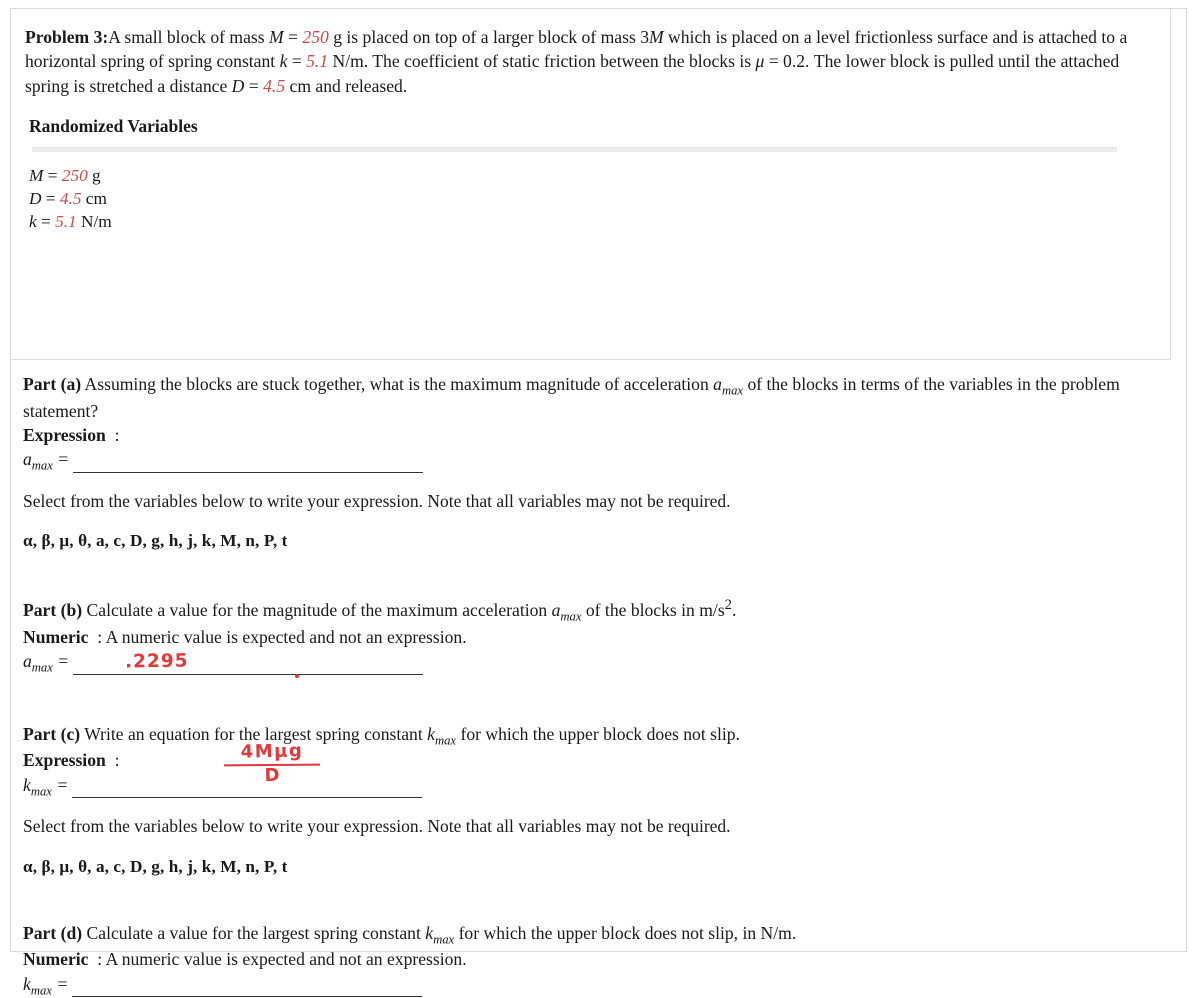  I want to click on part-d-answer-input, so click(247, 987).